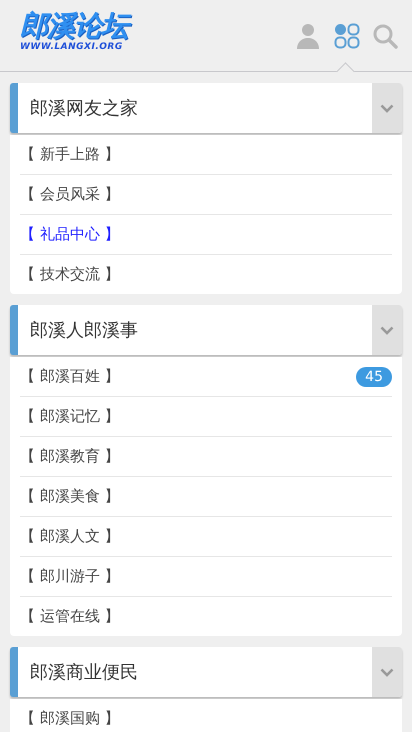  What do you see at coordinates (70, 456) in the screenshot?
I see `forum-link: 【 郎溪教育 】` at bounding box center [70, 456].